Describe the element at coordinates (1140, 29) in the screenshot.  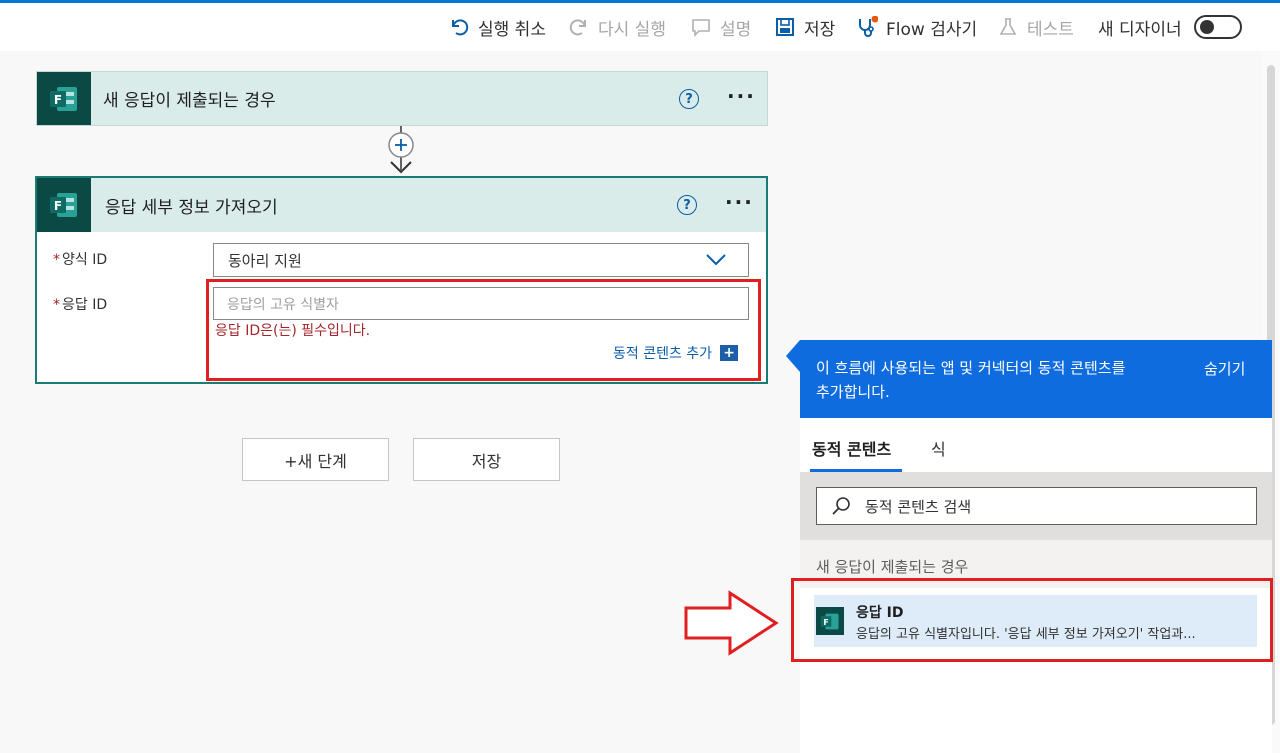
I see `new-designer-label: 새 디자이너` at that location.